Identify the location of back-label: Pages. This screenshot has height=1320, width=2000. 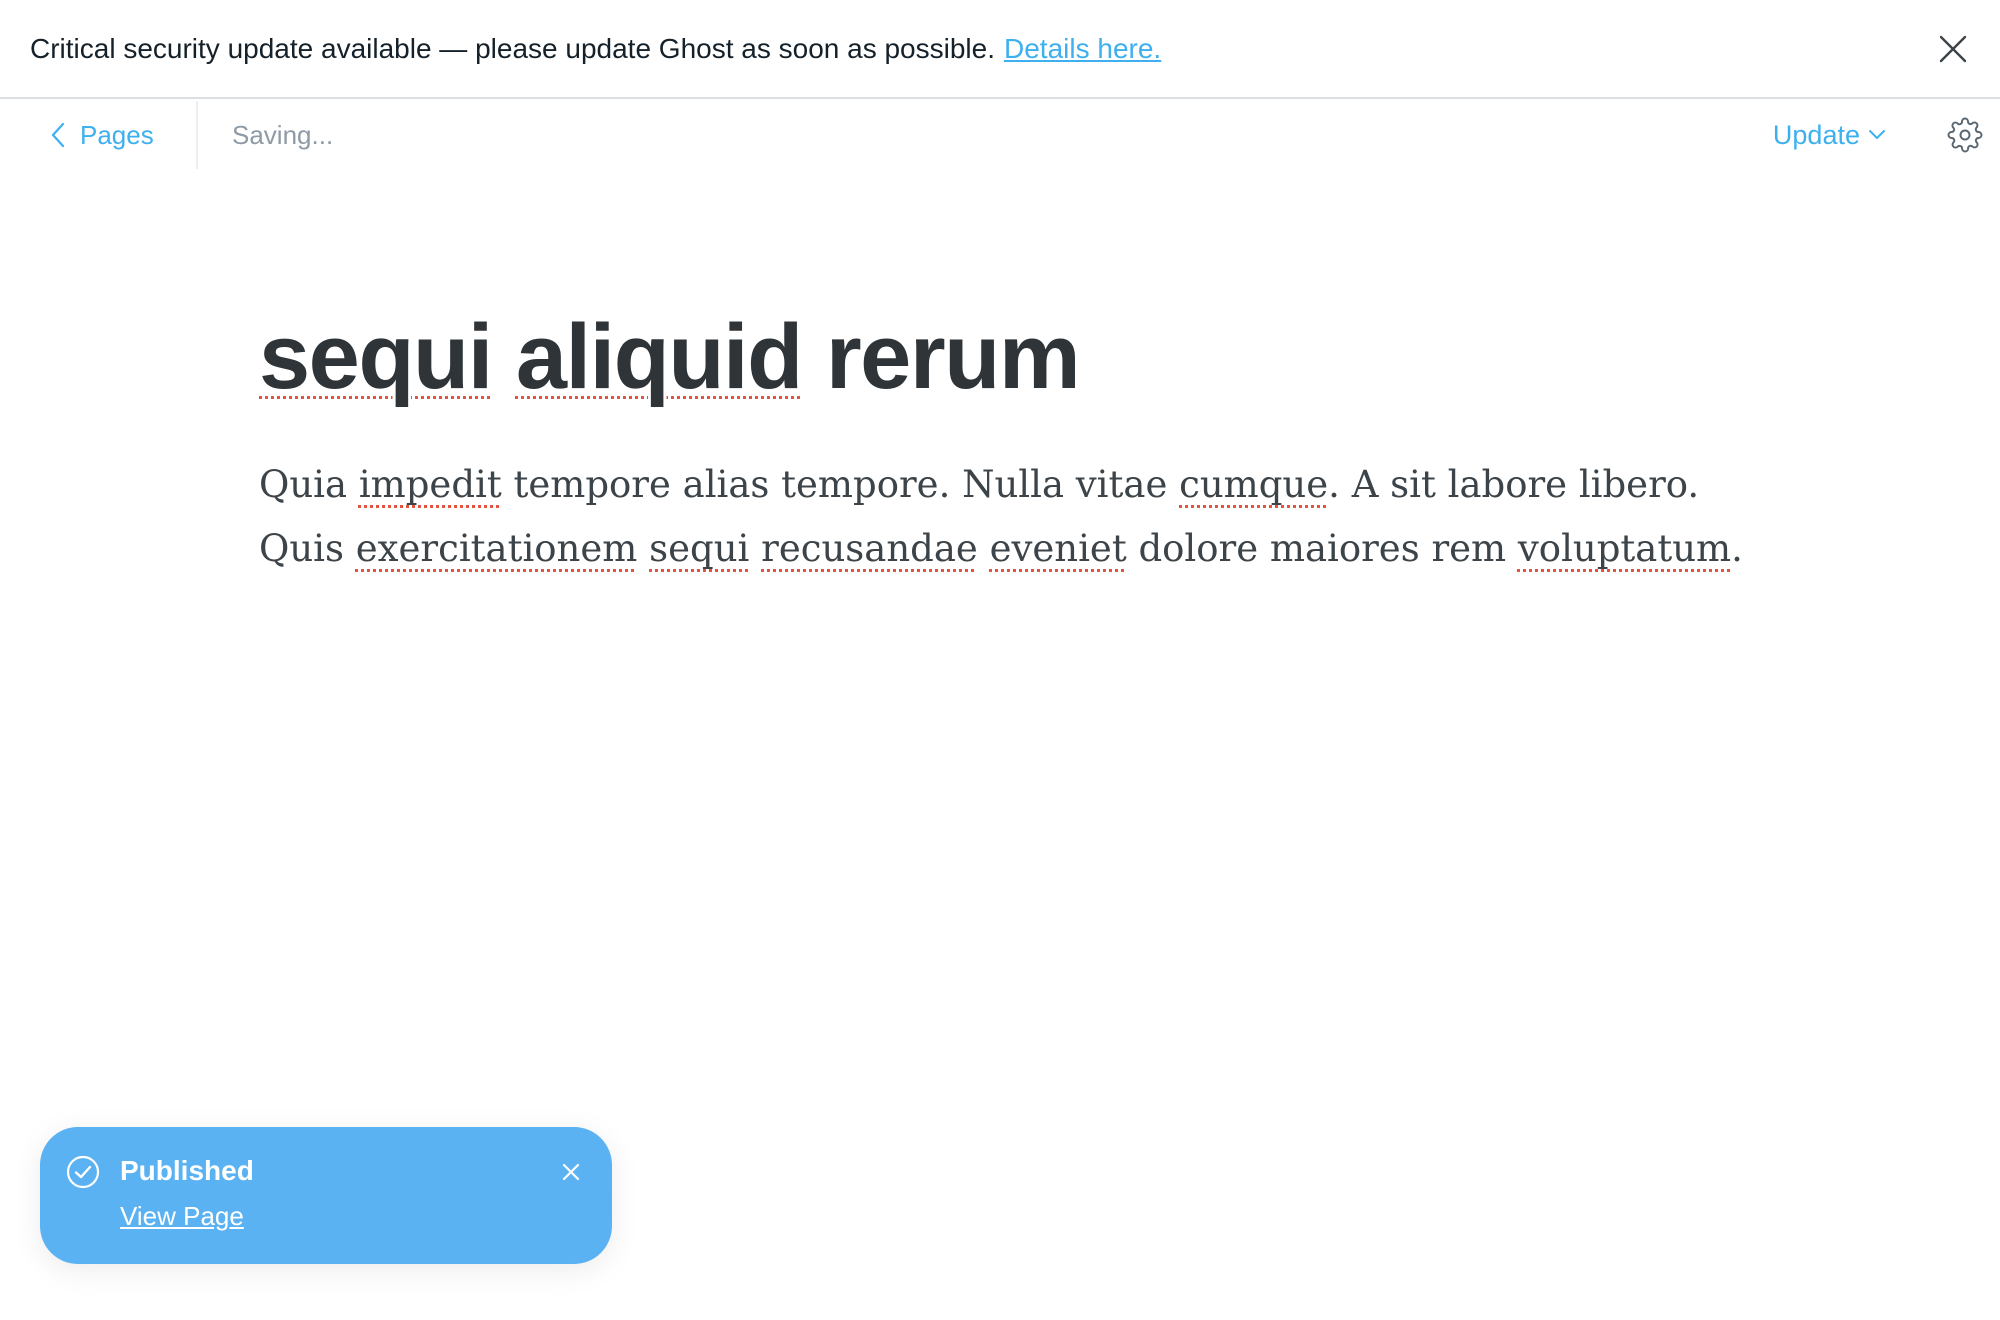
(117, 134).